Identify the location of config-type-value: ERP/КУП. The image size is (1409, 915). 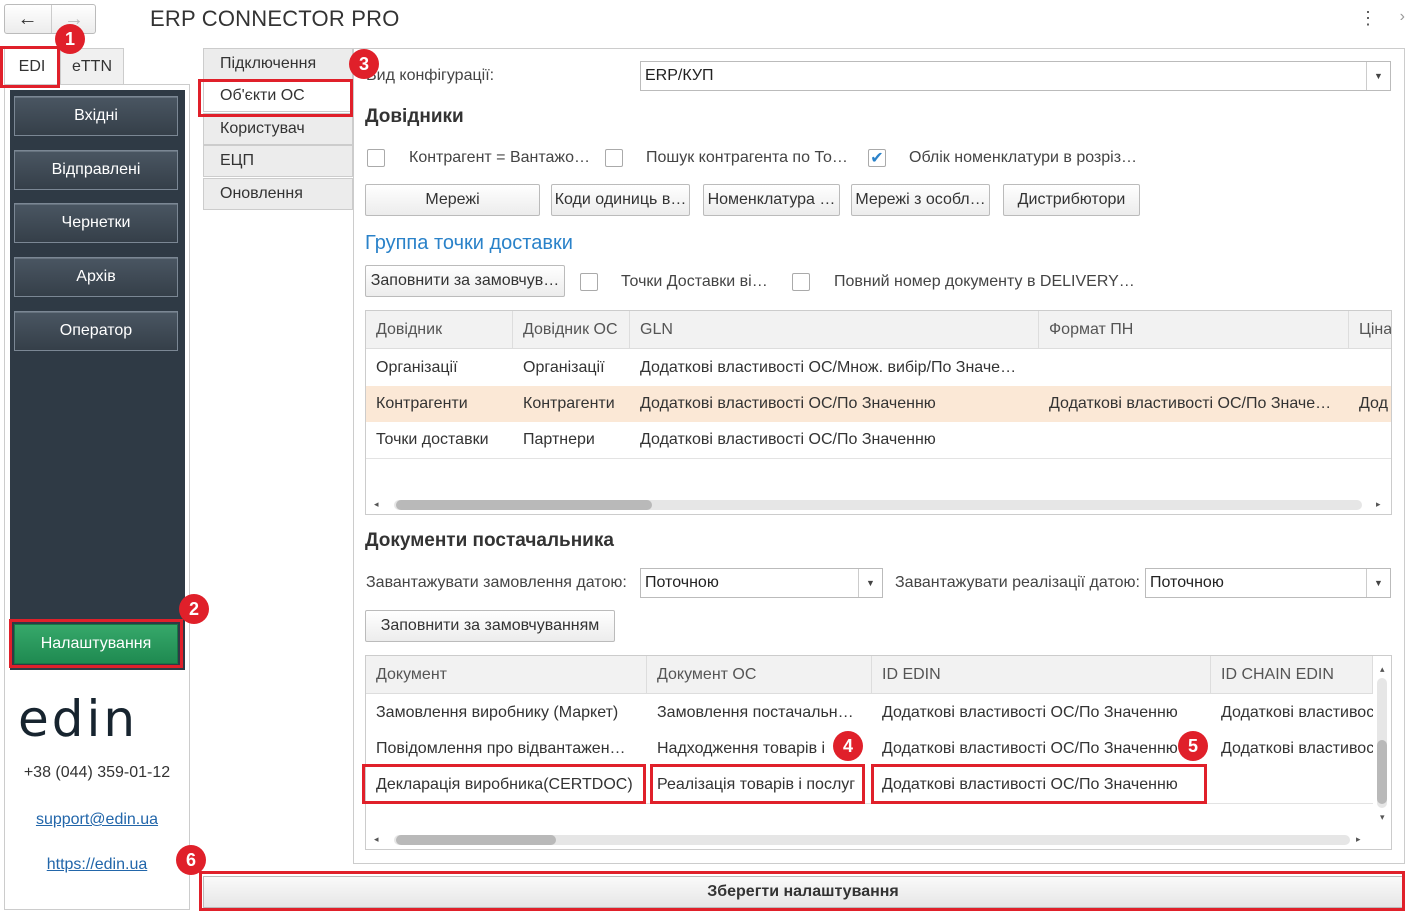
(679, 75).